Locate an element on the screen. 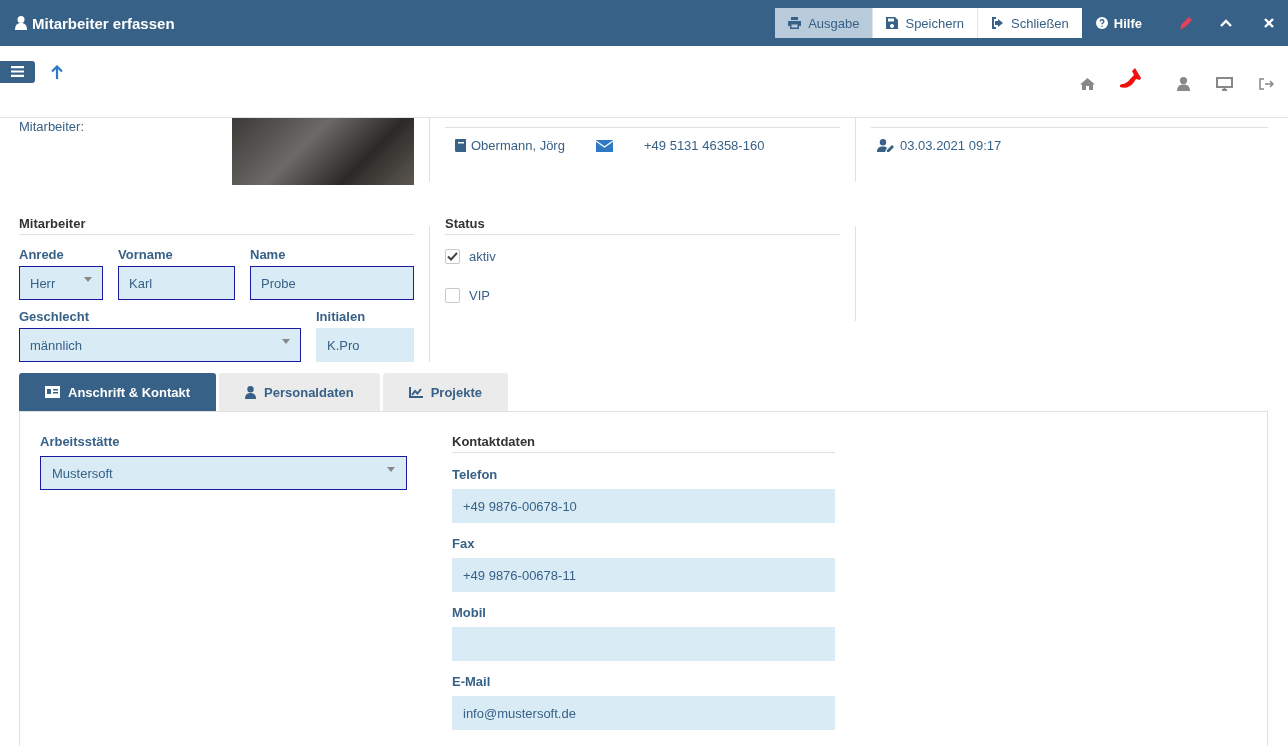 The image size is (1288, 746). checkbox-label: VIP is located at coordinates (479, 295).